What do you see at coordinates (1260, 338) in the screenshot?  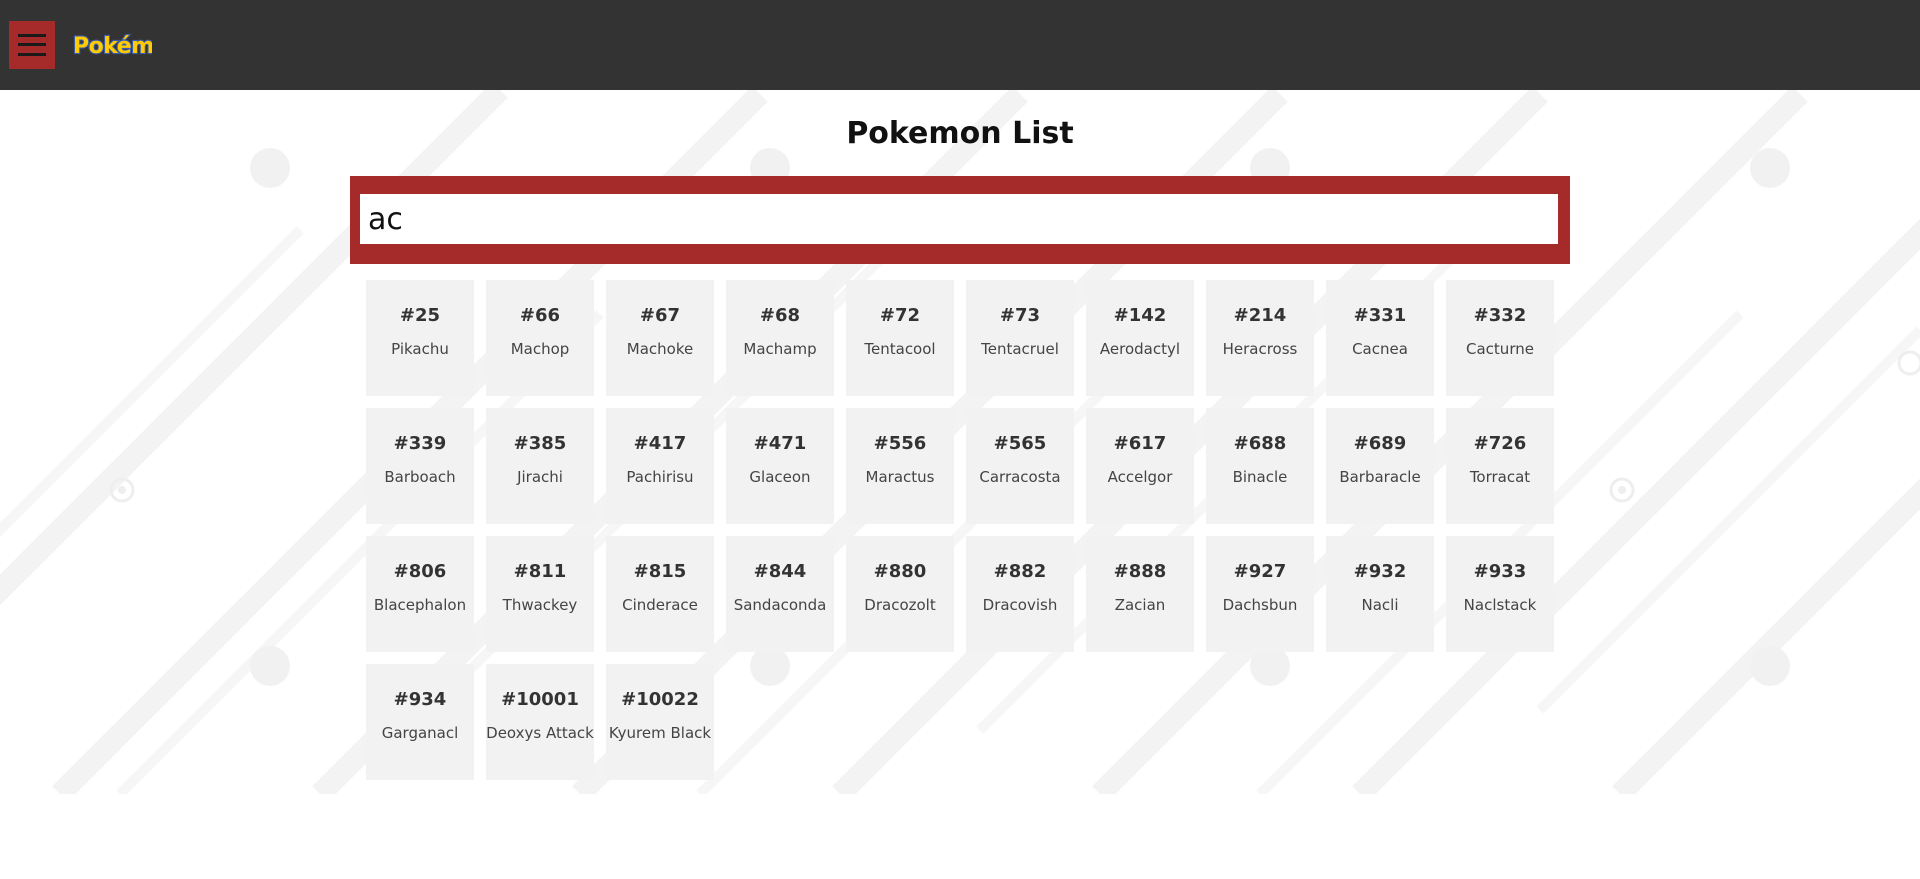 I see `pokemon-card: #214 Heracross` at bounding box center [1260, 338].